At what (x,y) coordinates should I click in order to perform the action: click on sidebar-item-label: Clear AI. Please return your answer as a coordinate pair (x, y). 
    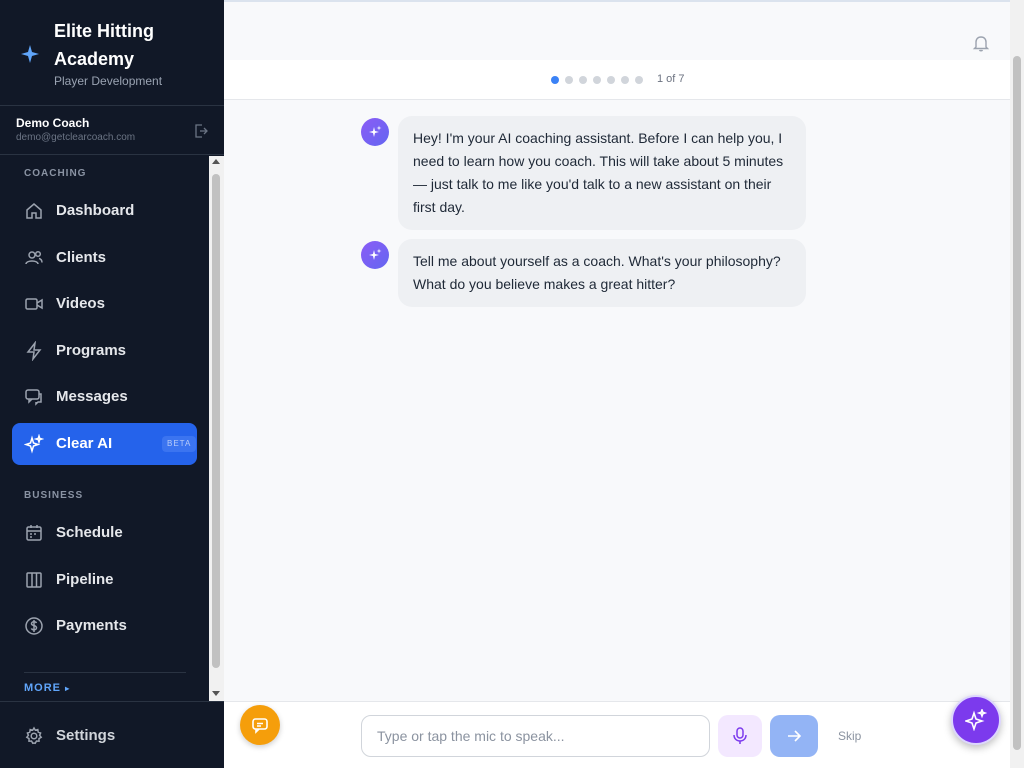
    Looking at the image, I should click on (84, 443).